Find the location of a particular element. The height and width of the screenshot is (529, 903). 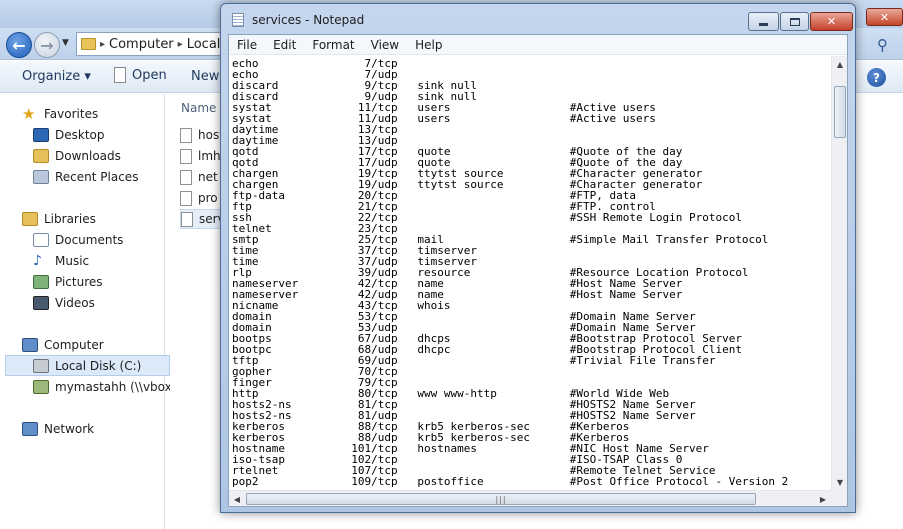

back-button: ← is located at coordinates (19, 45).